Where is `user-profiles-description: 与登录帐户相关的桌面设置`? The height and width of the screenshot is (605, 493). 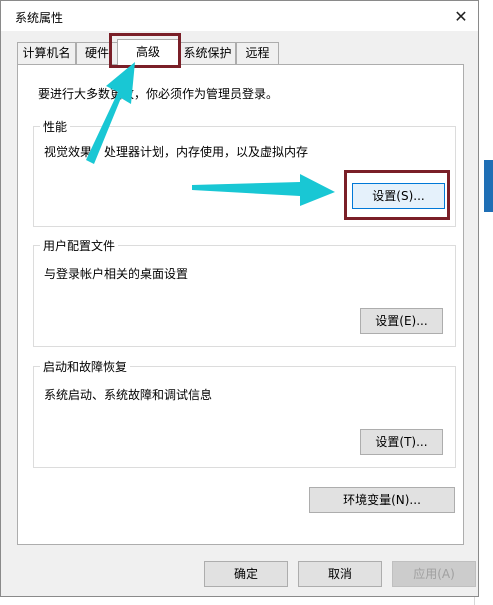
user-profiles-description: 与登录帐户相关的桌面设置 is located at coordinates (116, 274).